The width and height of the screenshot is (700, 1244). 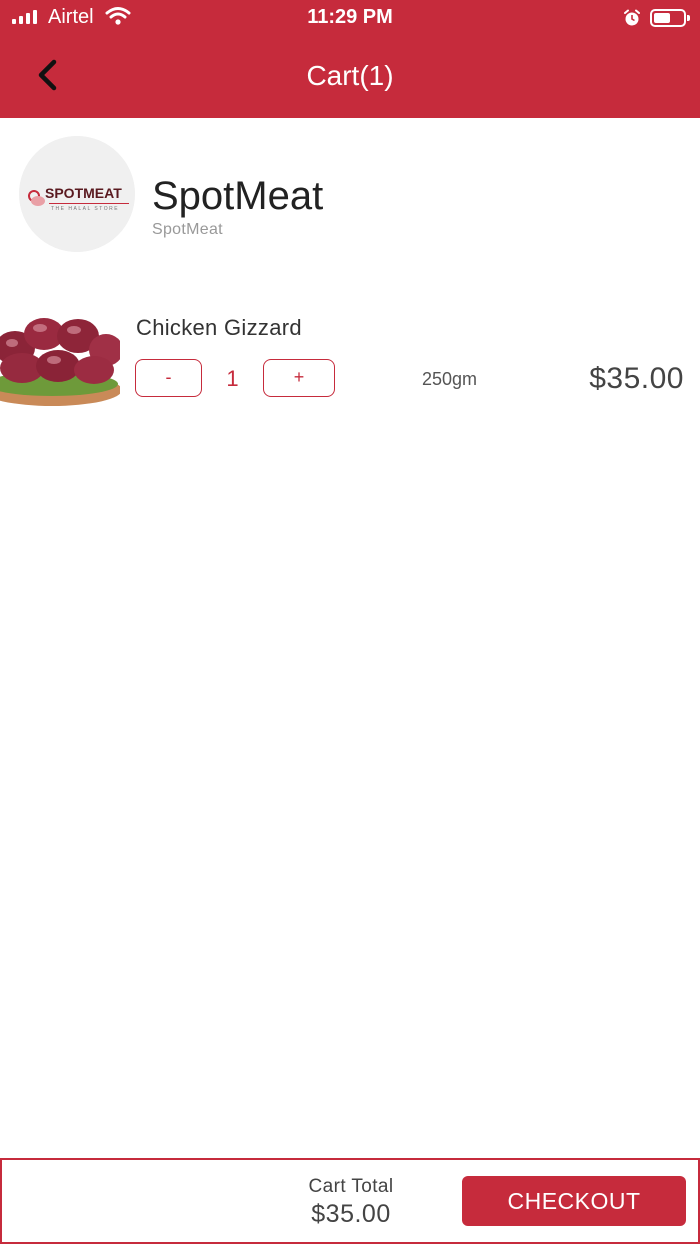 What do you see at coordinates (636, 378) in the screenshot?
I see `item-price: $35.00` at bounding box center [636, 378].